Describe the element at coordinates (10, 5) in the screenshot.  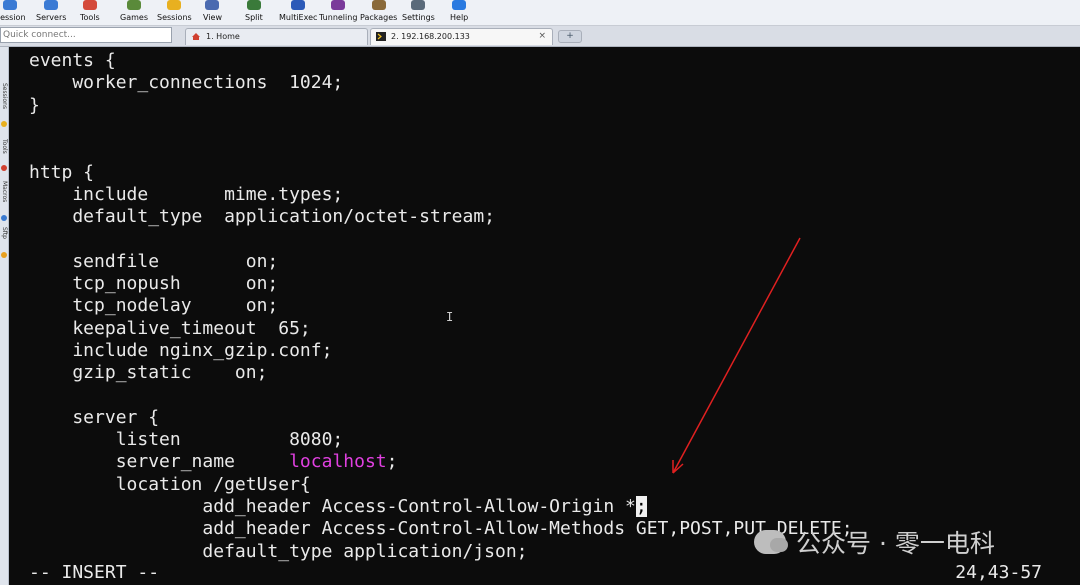
I see `session-icon` at that location.